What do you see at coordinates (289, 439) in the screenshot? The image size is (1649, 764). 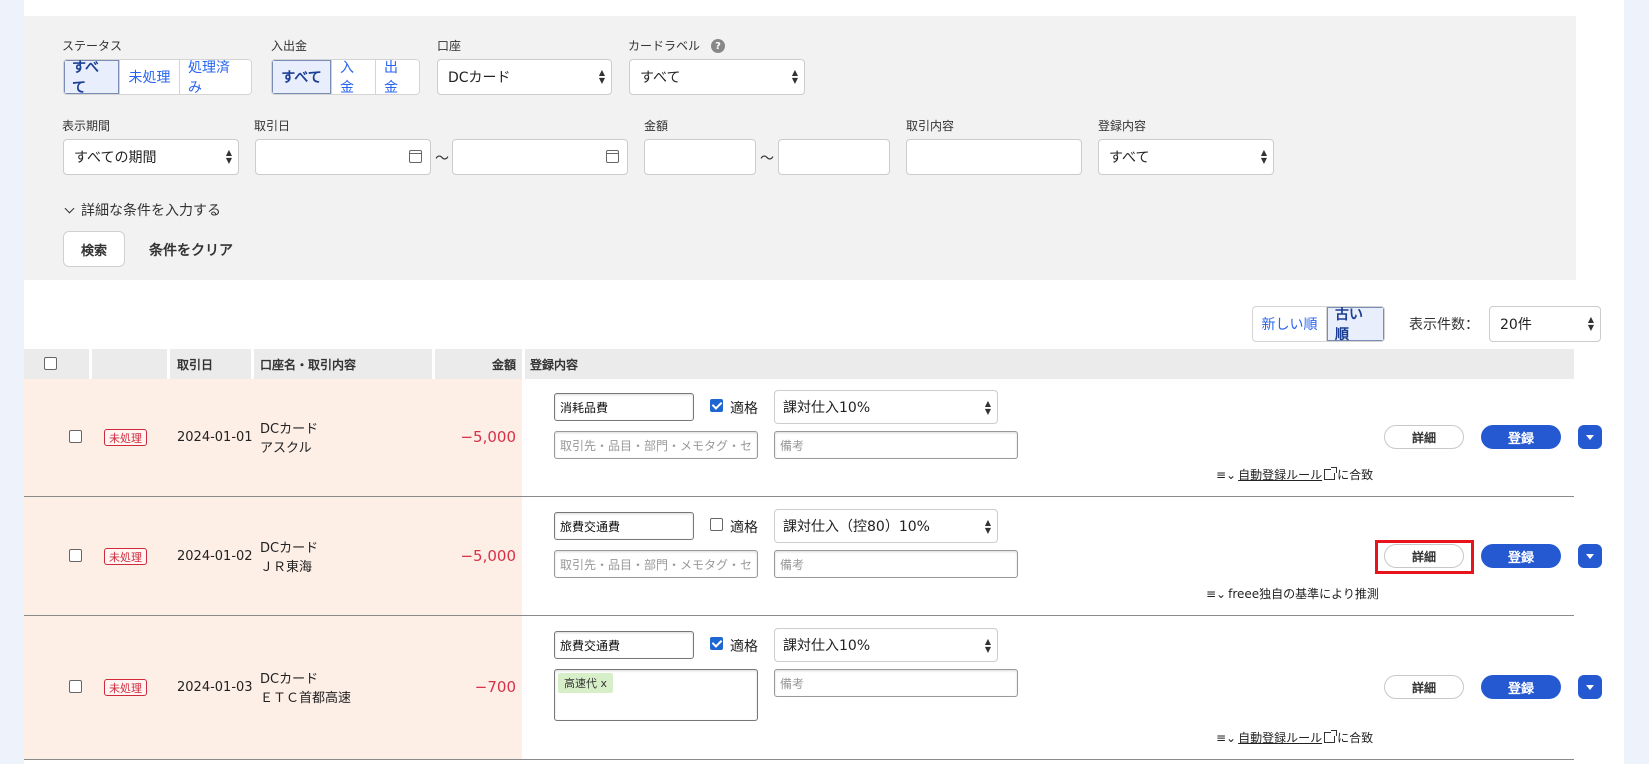 I see `row-account: DCカード アスクル` at bounding box center [289, 439].